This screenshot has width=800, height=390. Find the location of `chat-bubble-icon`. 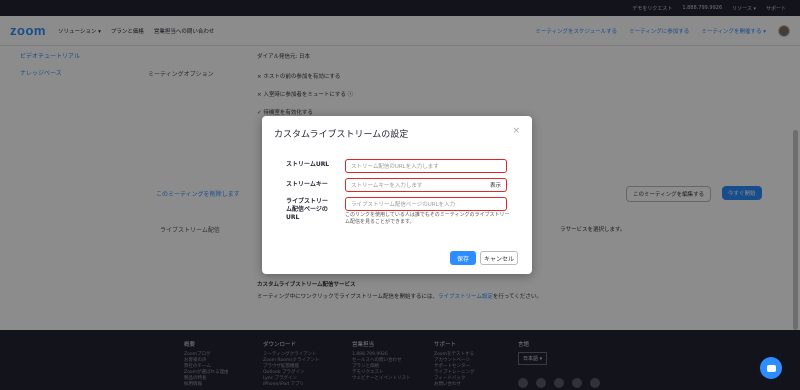

chat-bubble-icon is located at coordinates (771, 368).